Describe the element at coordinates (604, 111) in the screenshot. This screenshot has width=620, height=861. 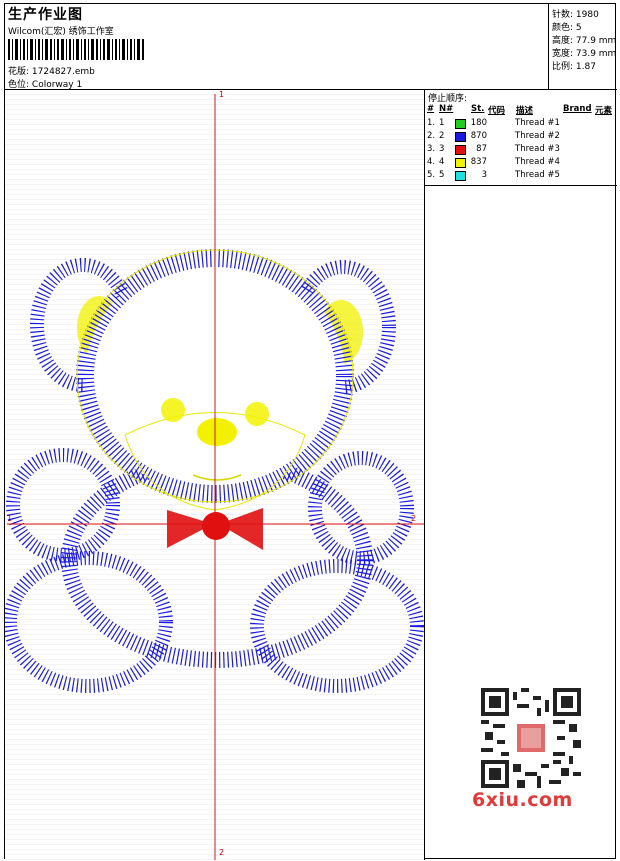
I see `legend-header-element: 元素` at that location.